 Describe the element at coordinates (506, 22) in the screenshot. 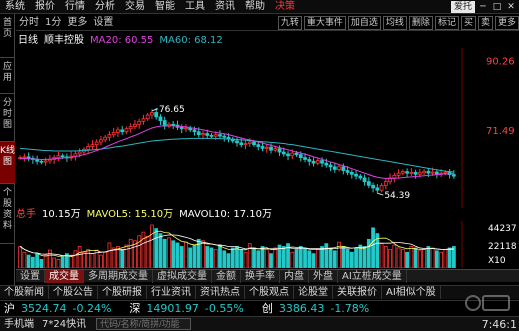

I see `toolbar-right-item-8: 更多` at that location.